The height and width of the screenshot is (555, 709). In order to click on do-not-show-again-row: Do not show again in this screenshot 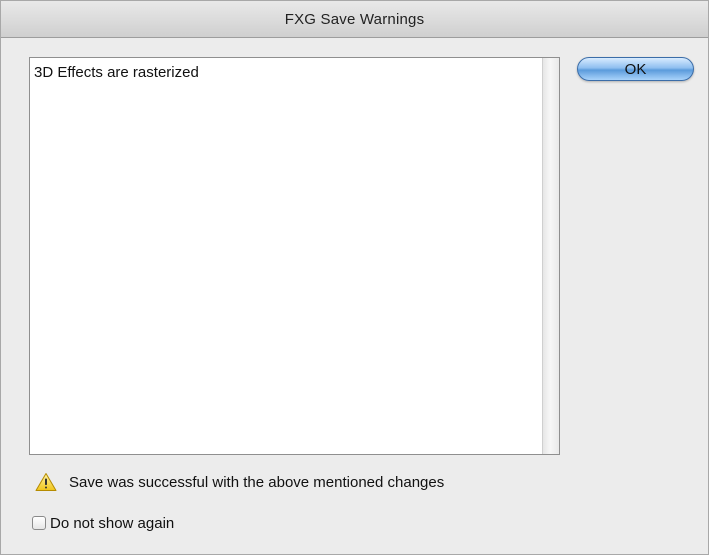, I will do `click(103, 523)`.